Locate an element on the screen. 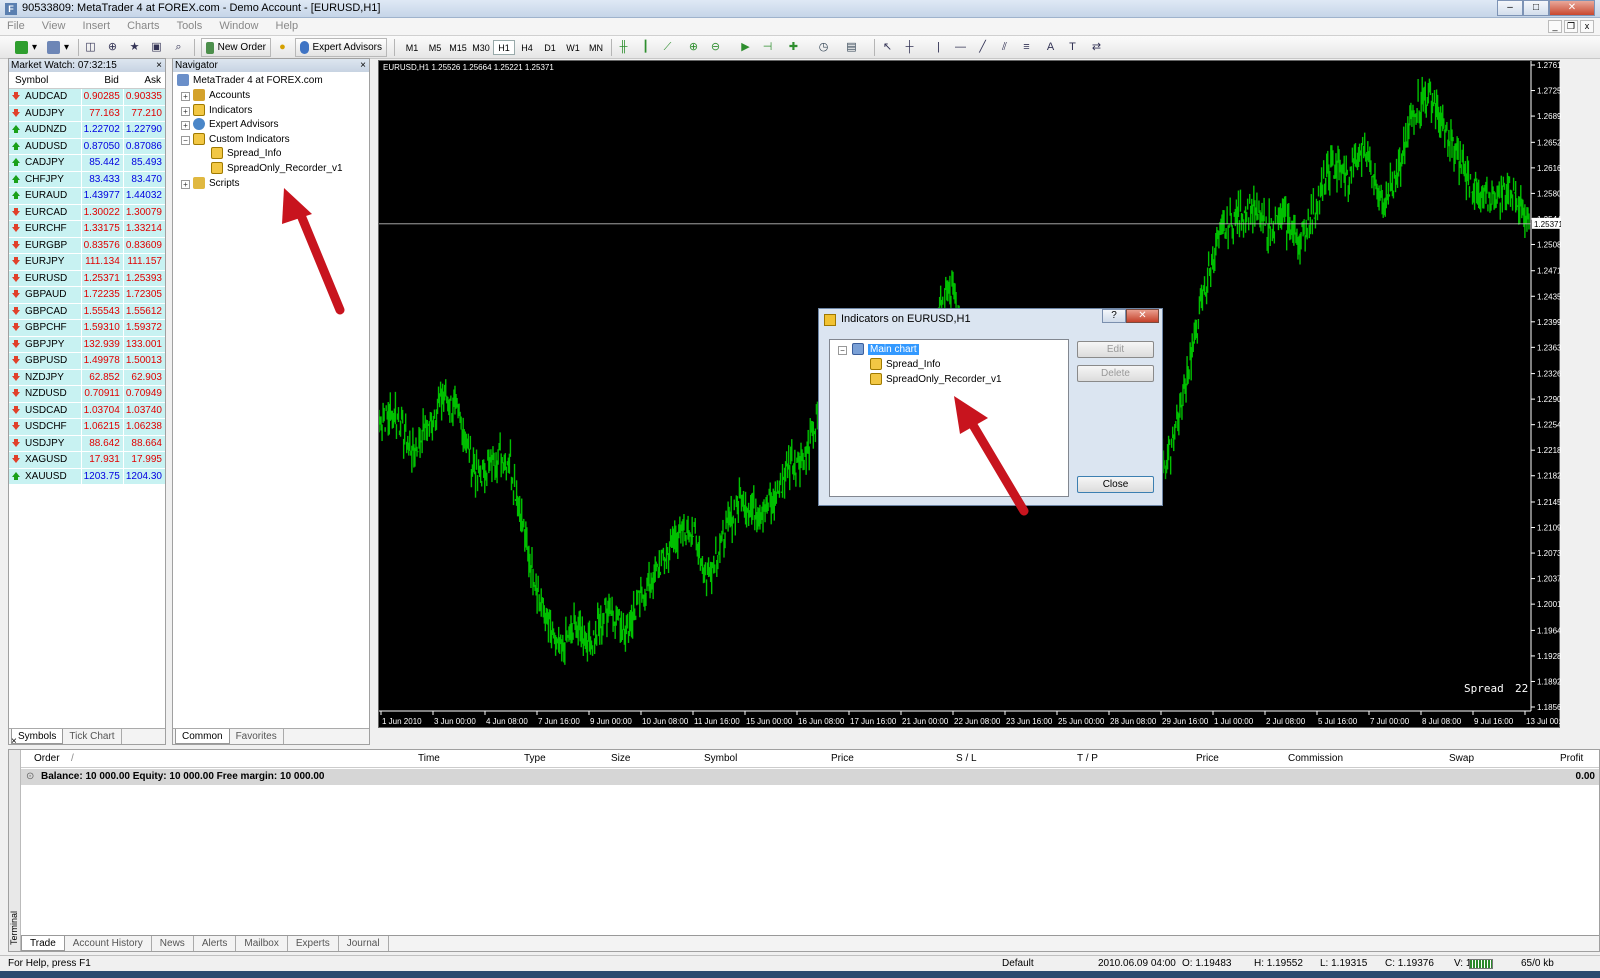 The image size is (1600, 978). market-watch-row: NZDUSD 0.70911 0.70949 is located at coordinates (87, 394).